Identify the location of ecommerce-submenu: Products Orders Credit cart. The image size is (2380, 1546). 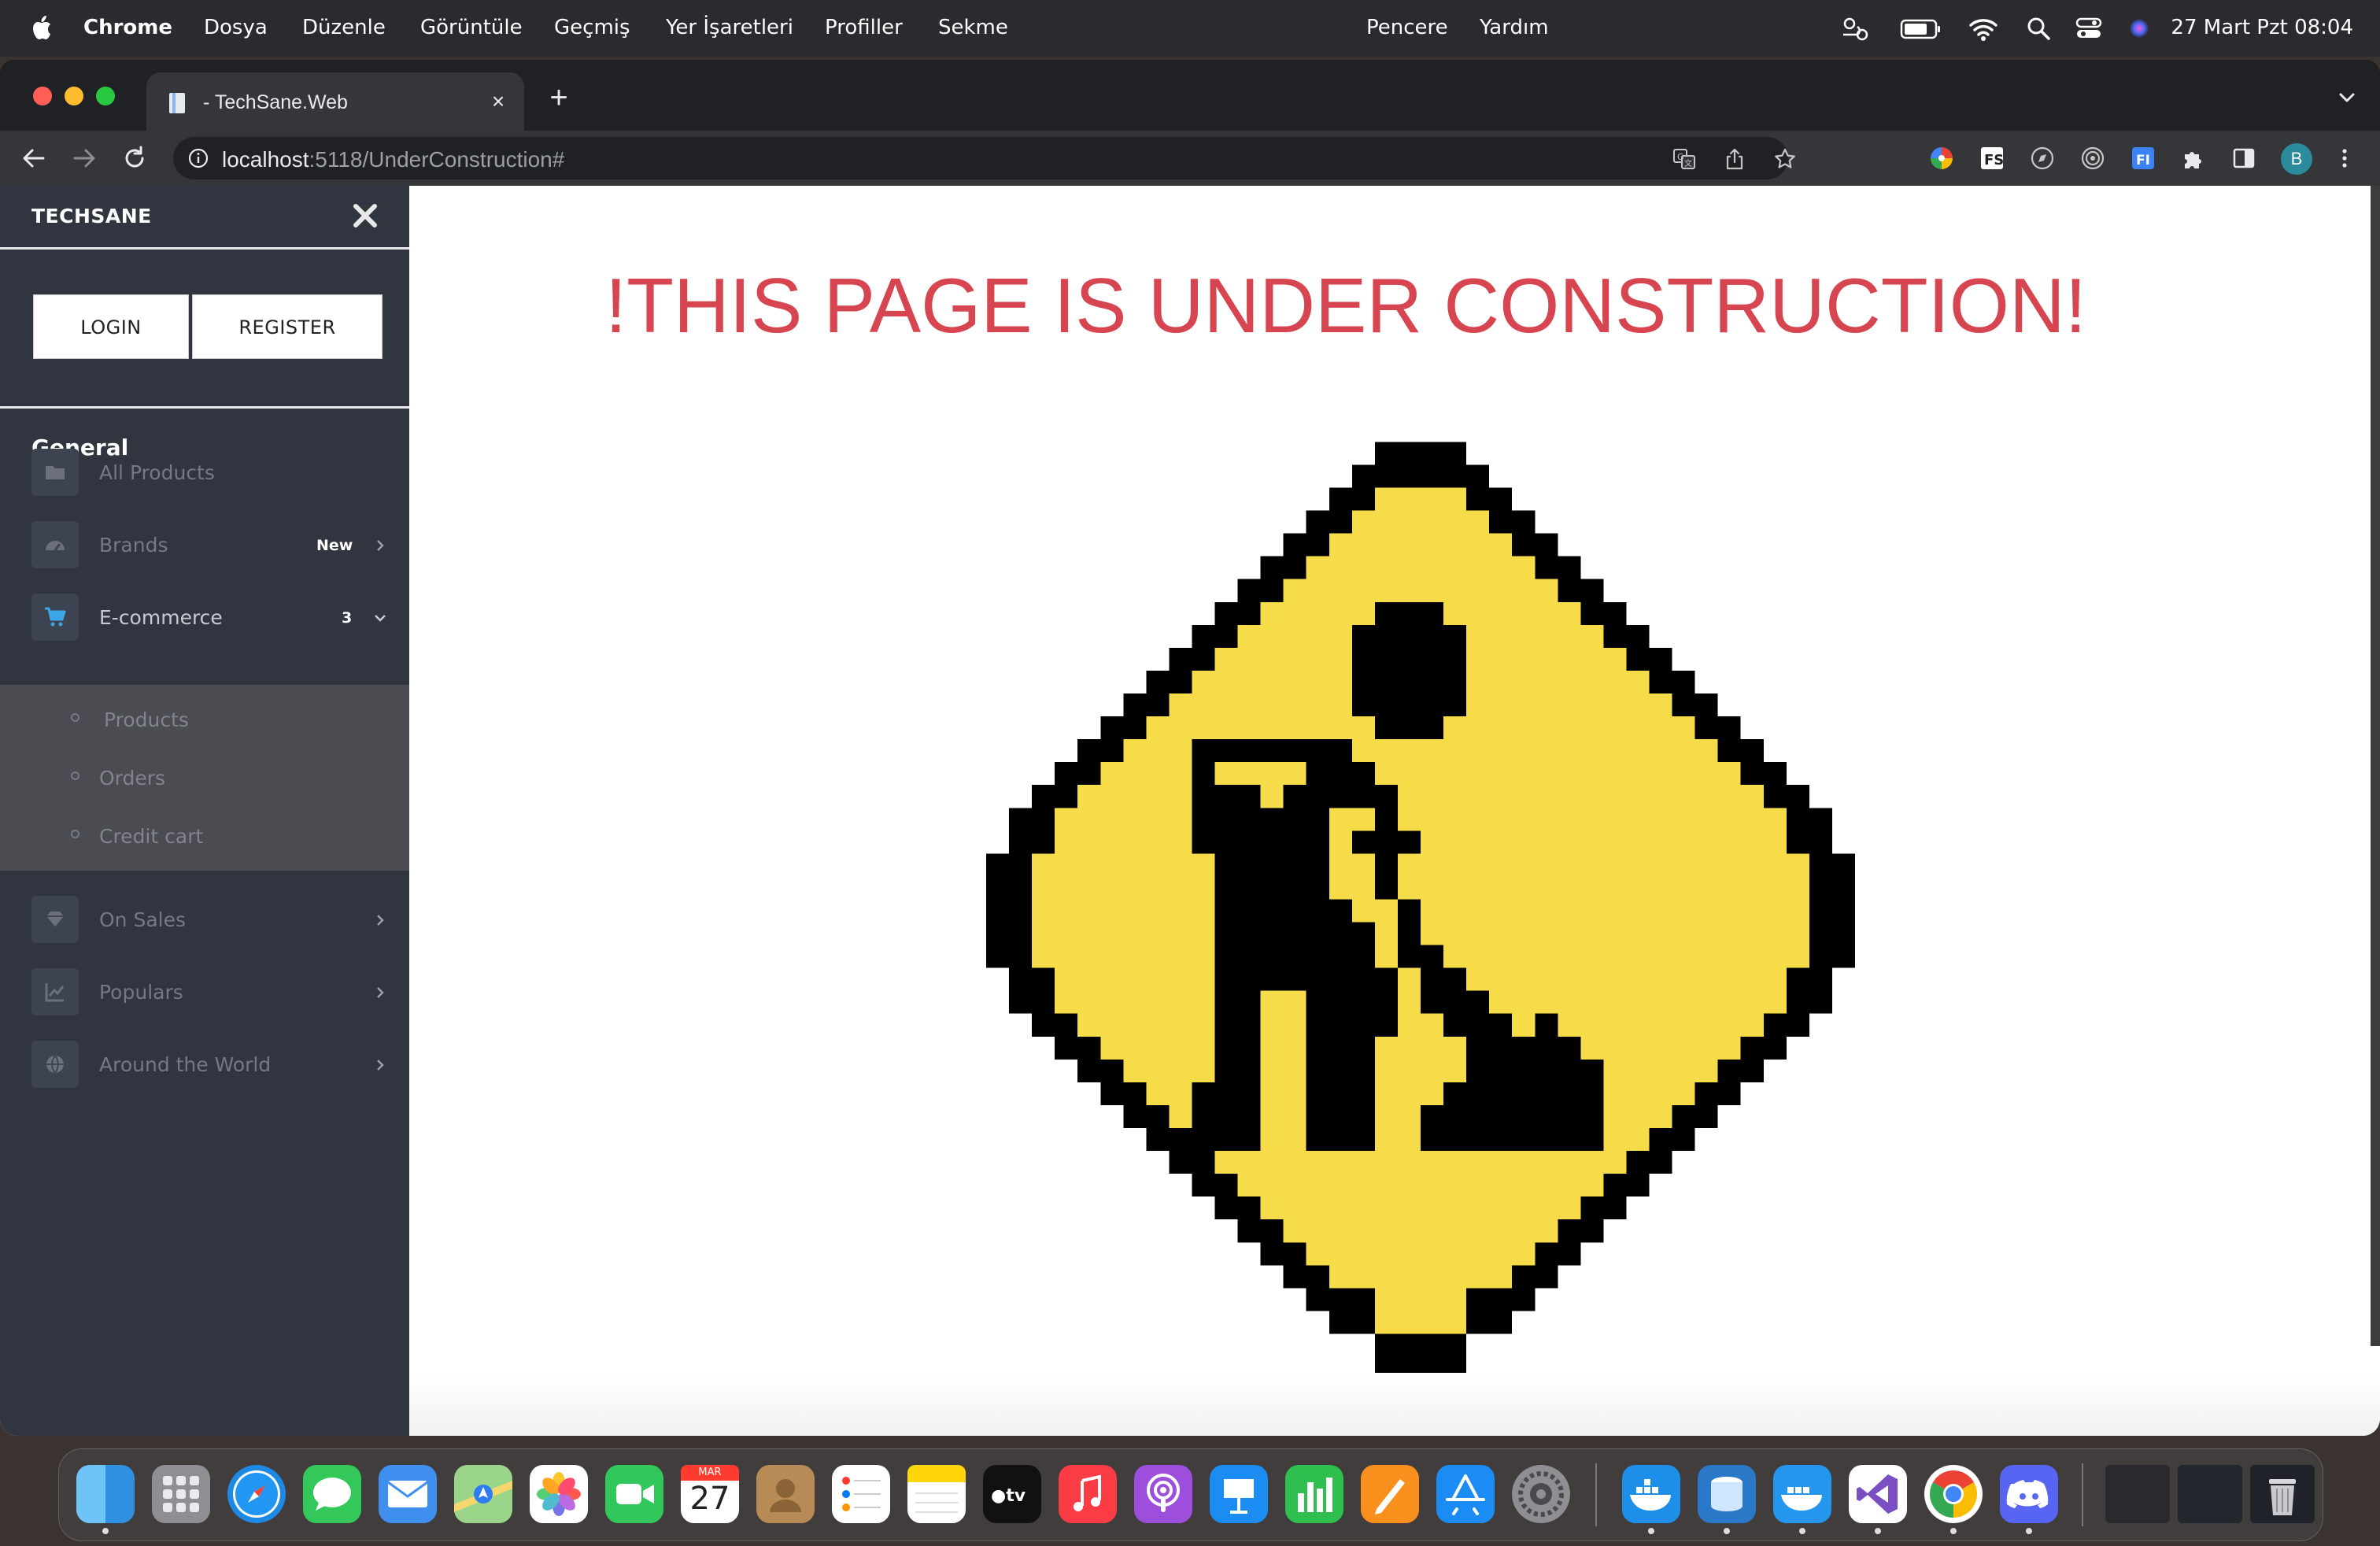
(204, 778).